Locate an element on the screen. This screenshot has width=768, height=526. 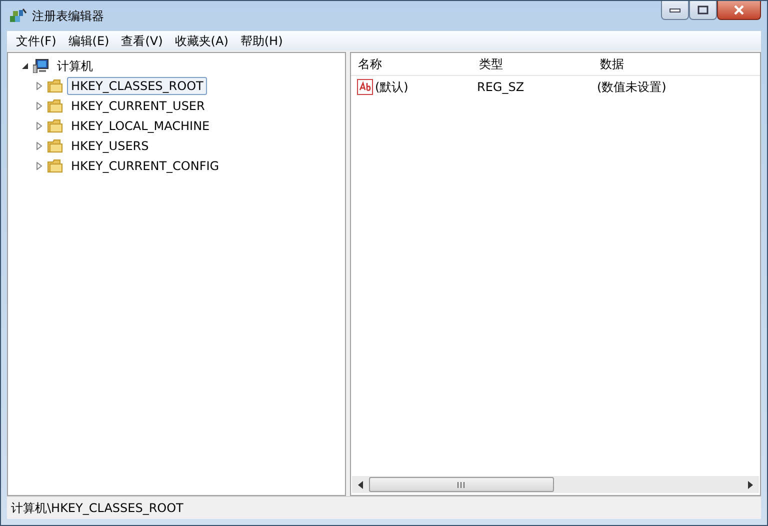
maximize-icon is located at coordinates (703, 10).